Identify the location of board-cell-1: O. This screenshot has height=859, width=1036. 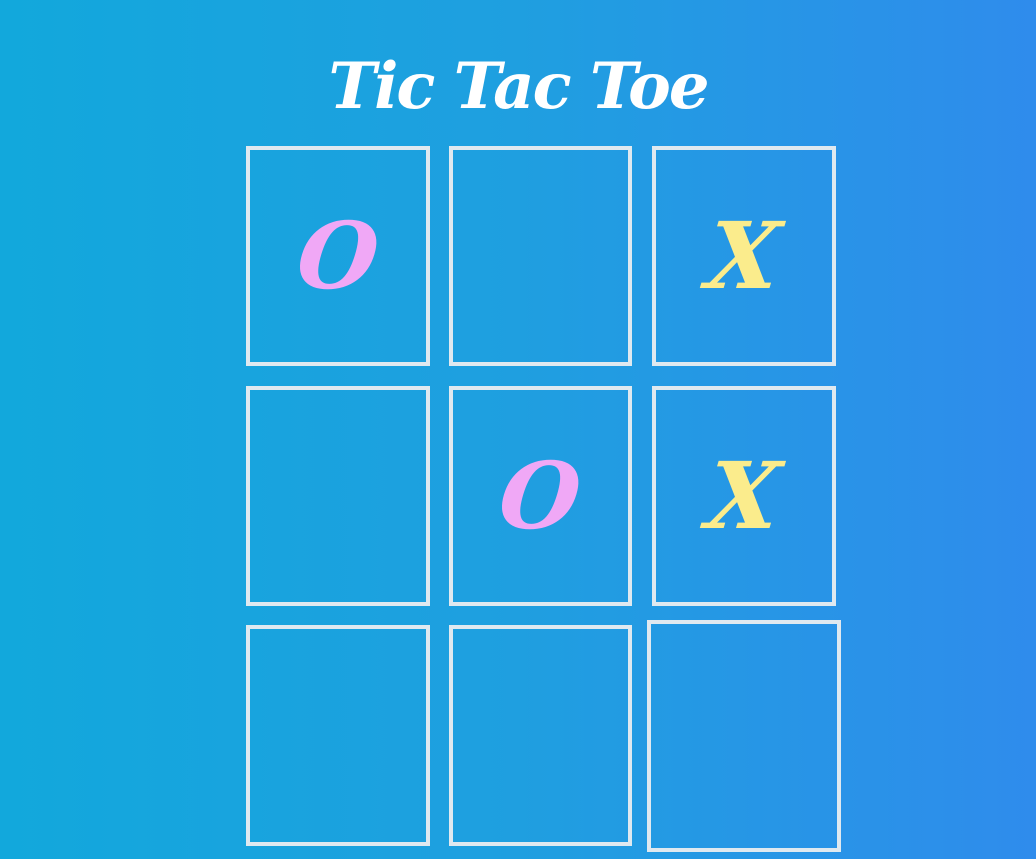
(338, 256).